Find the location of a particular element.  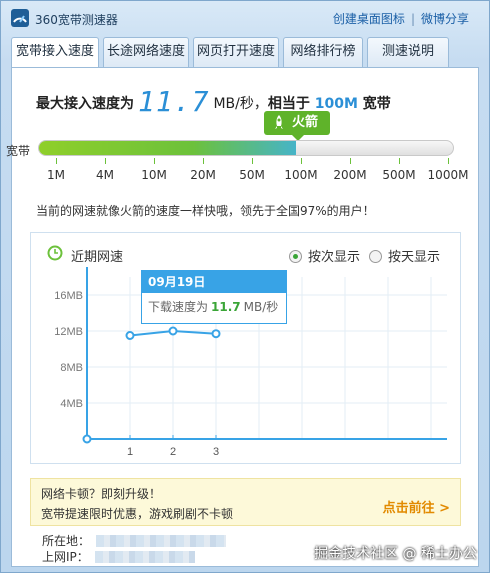

location-label: 所在地： is located at coordinates (66, 541).